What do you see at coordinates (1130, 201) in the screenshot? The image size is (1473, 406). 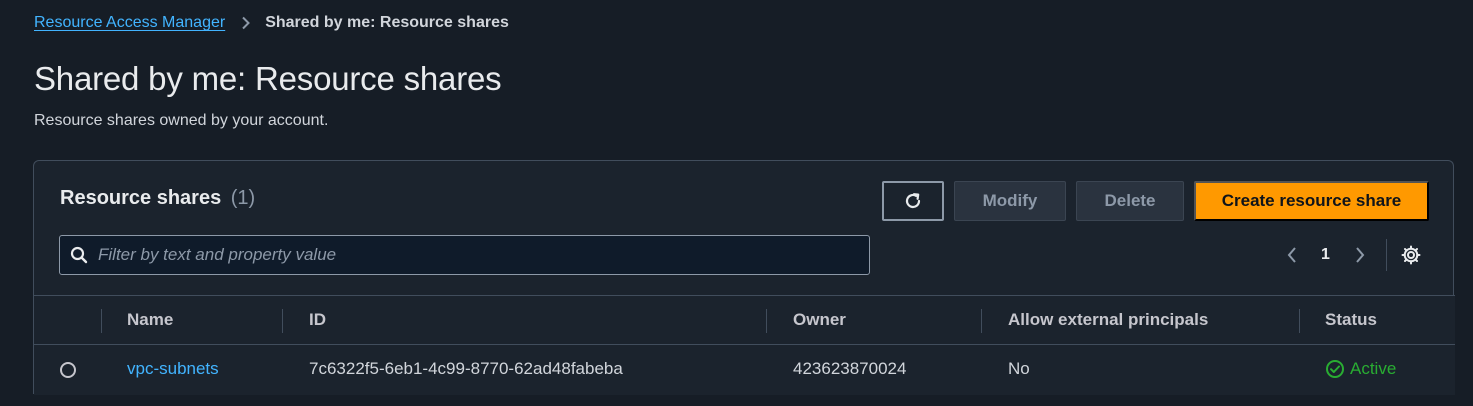 I see `delete-button: Delete` at bounding box center [1130, 201].